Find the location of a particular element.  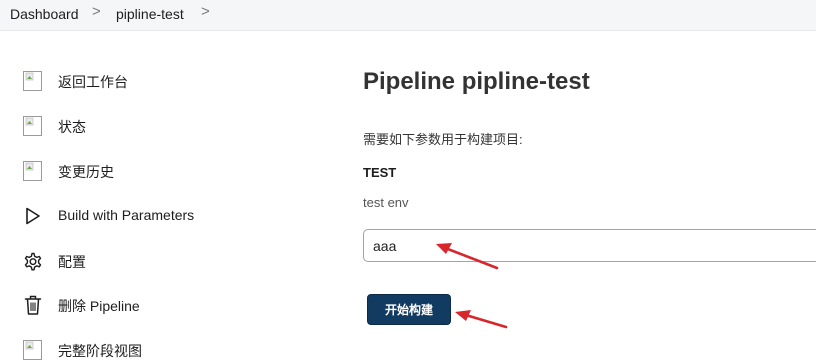

test-parameter-input is located at coordinates (589, 245).